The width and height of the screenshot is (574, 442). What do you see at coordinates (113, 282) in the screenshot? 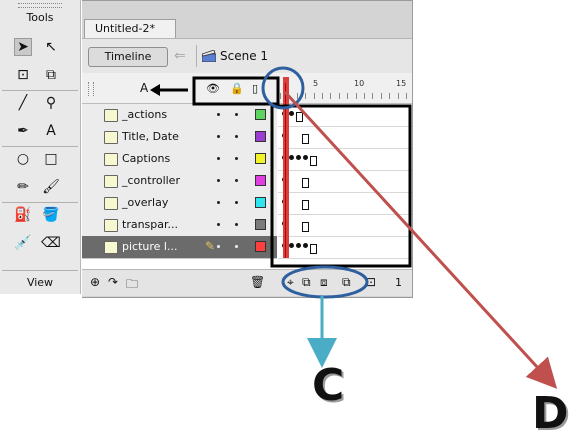
I see `add-motion-guide-icon: ↷` at bounding box center [113, 282].